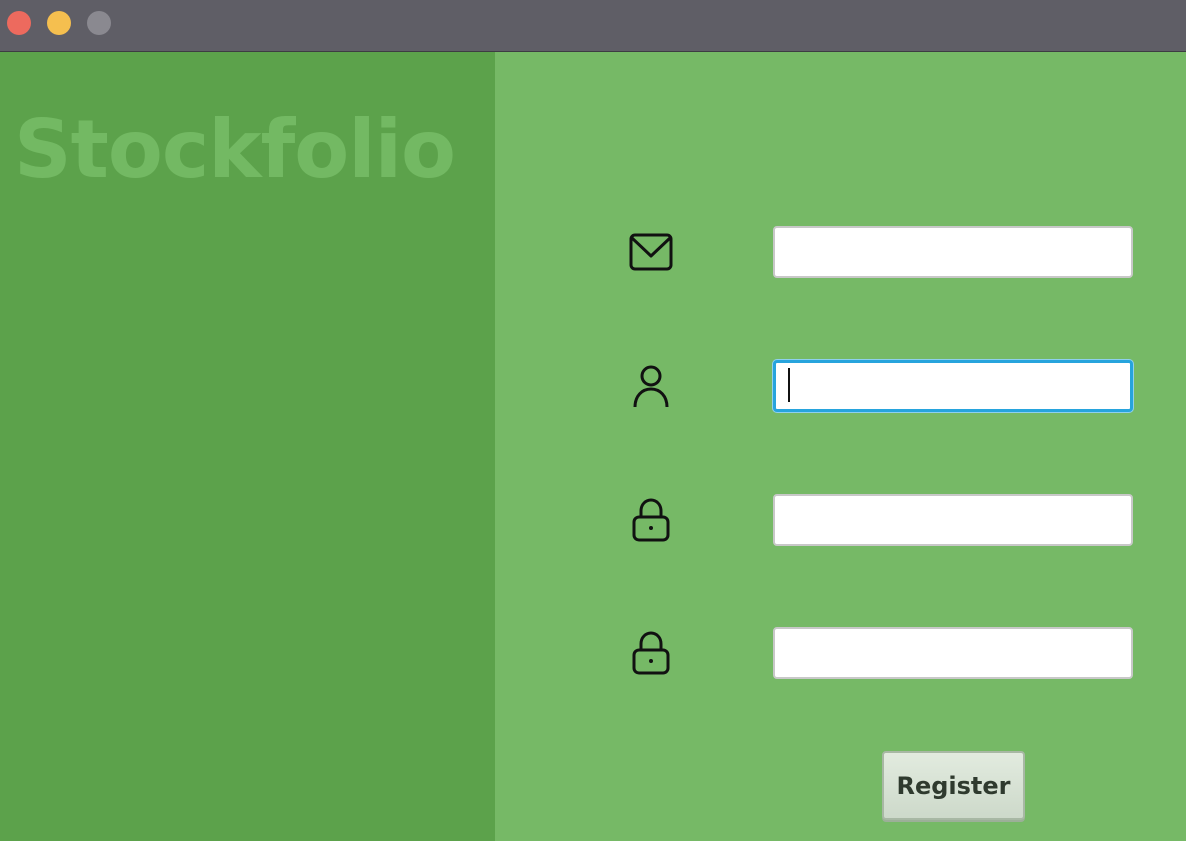 This screenshot has height=841, width=1186. I want to click on zoom-window-button, so click(99, 23).